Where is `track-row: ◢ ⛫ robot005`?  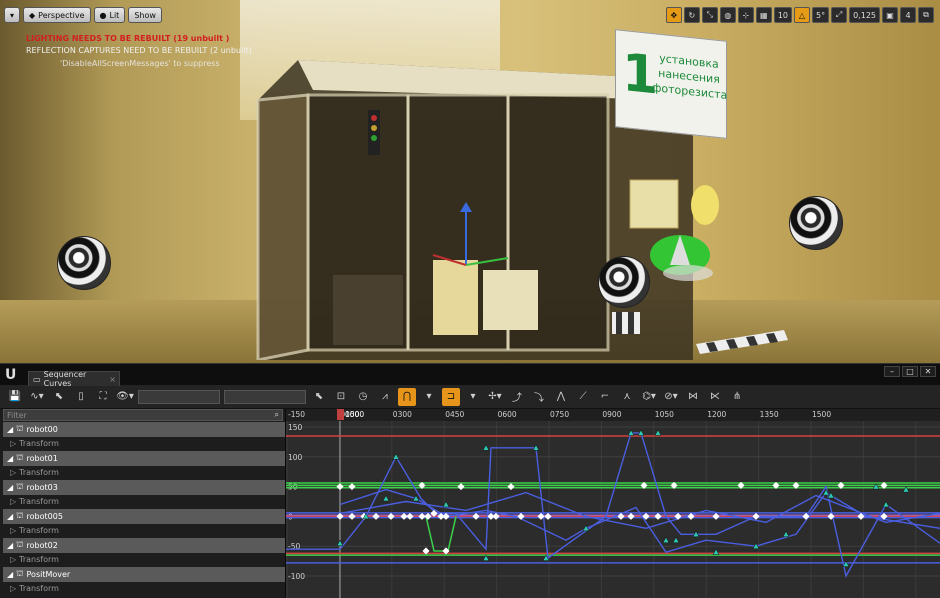
track-row: ◢ ⛫ robot005 is located at coordinates (144, 516).